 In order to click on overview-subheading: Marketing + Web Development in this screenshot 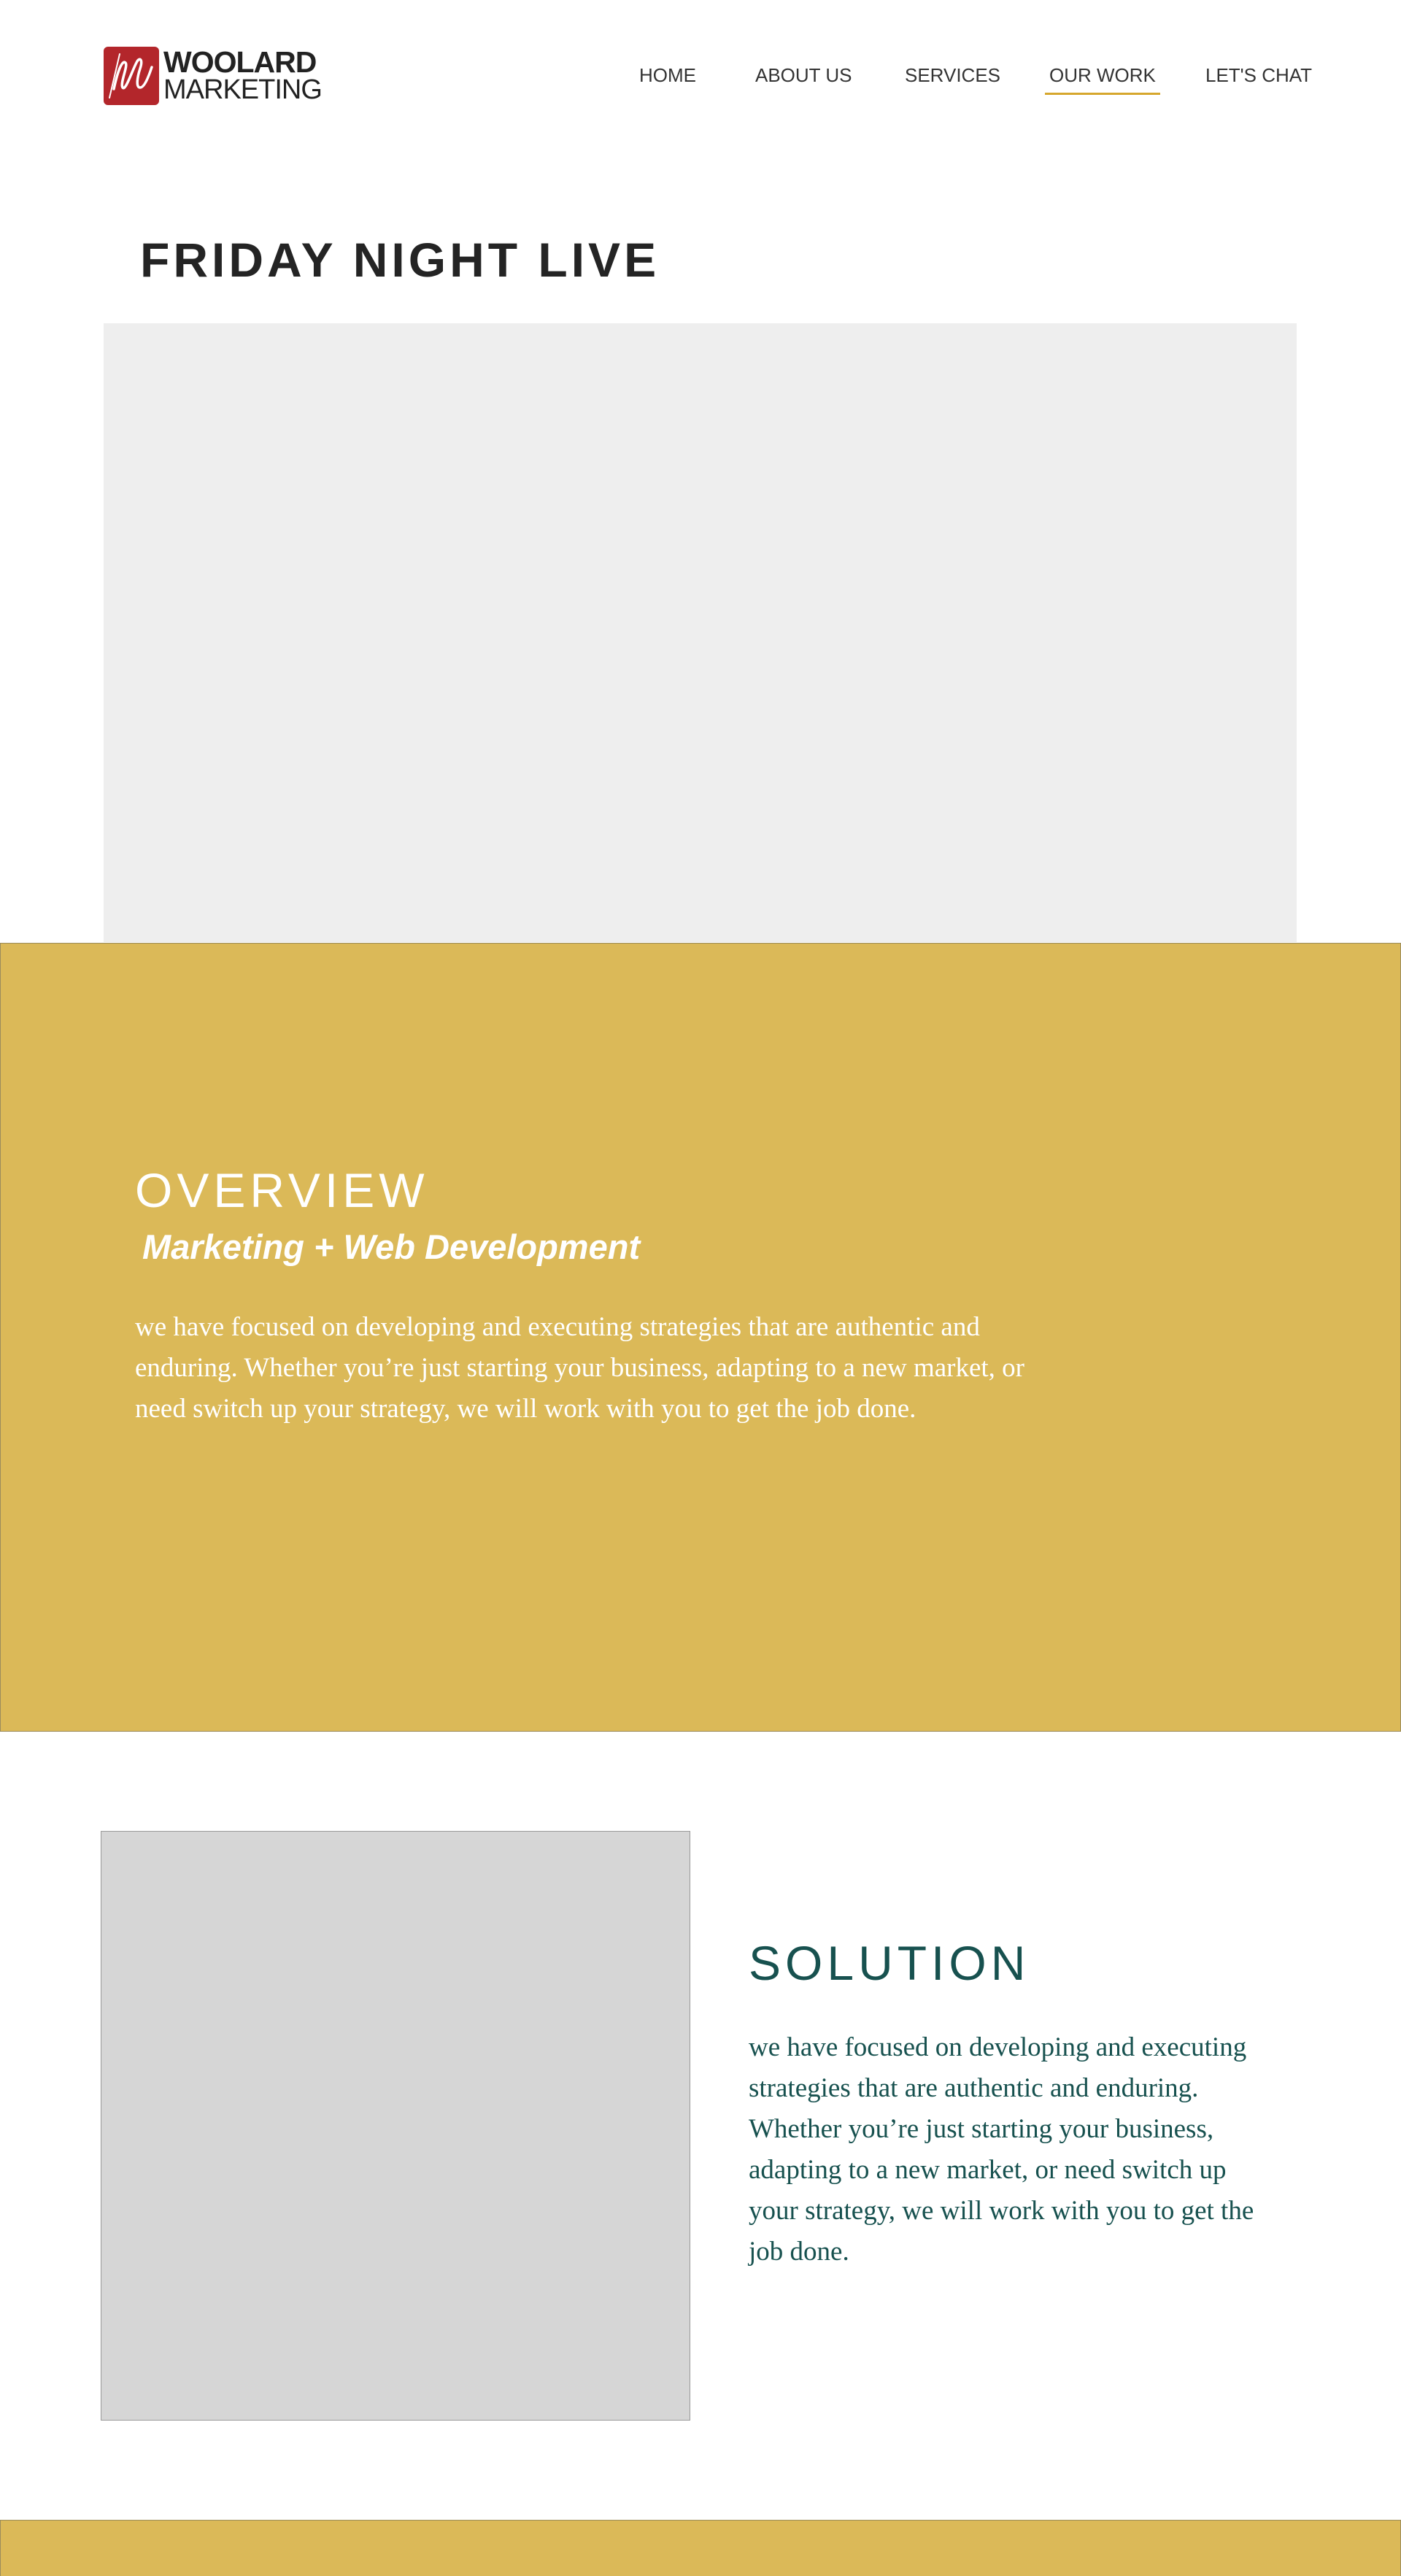, I will do `click(391, 1246)`.